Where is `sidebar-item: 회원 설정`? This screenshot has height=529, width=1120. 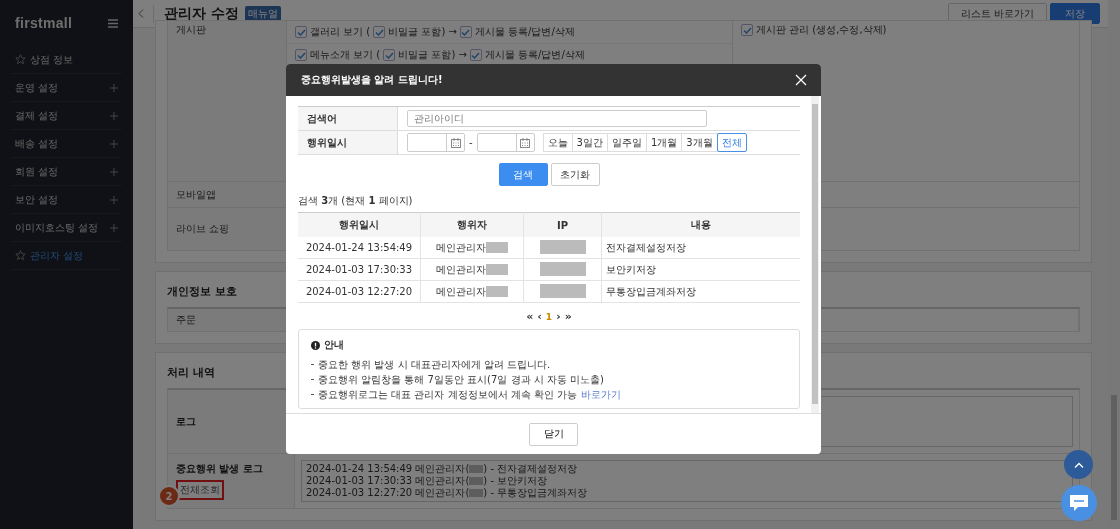 sidebar-item: 회원 설정 is located at coordinates (66, 172).